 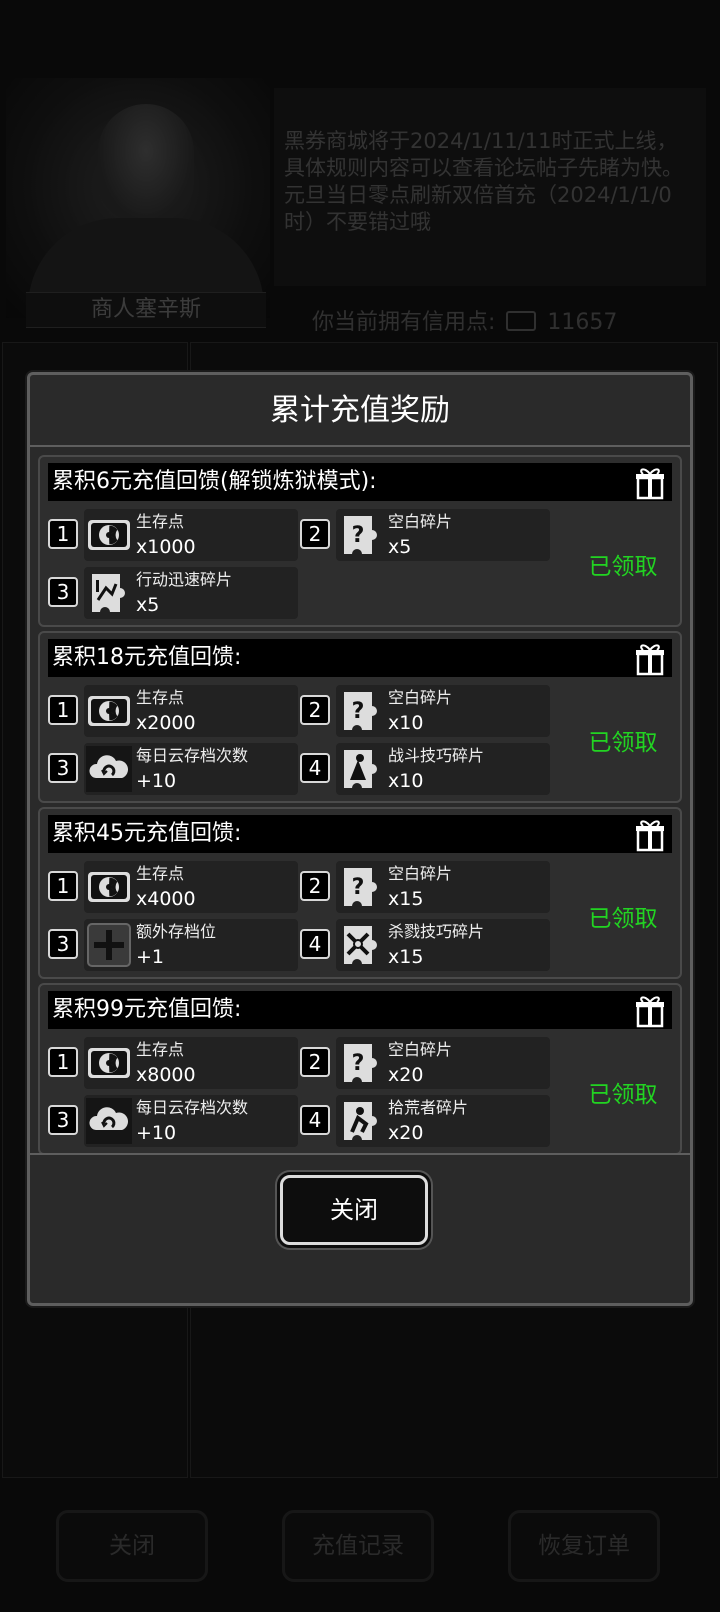 I want to click on reward-quantity: x20, so click(x=406, y=1133).